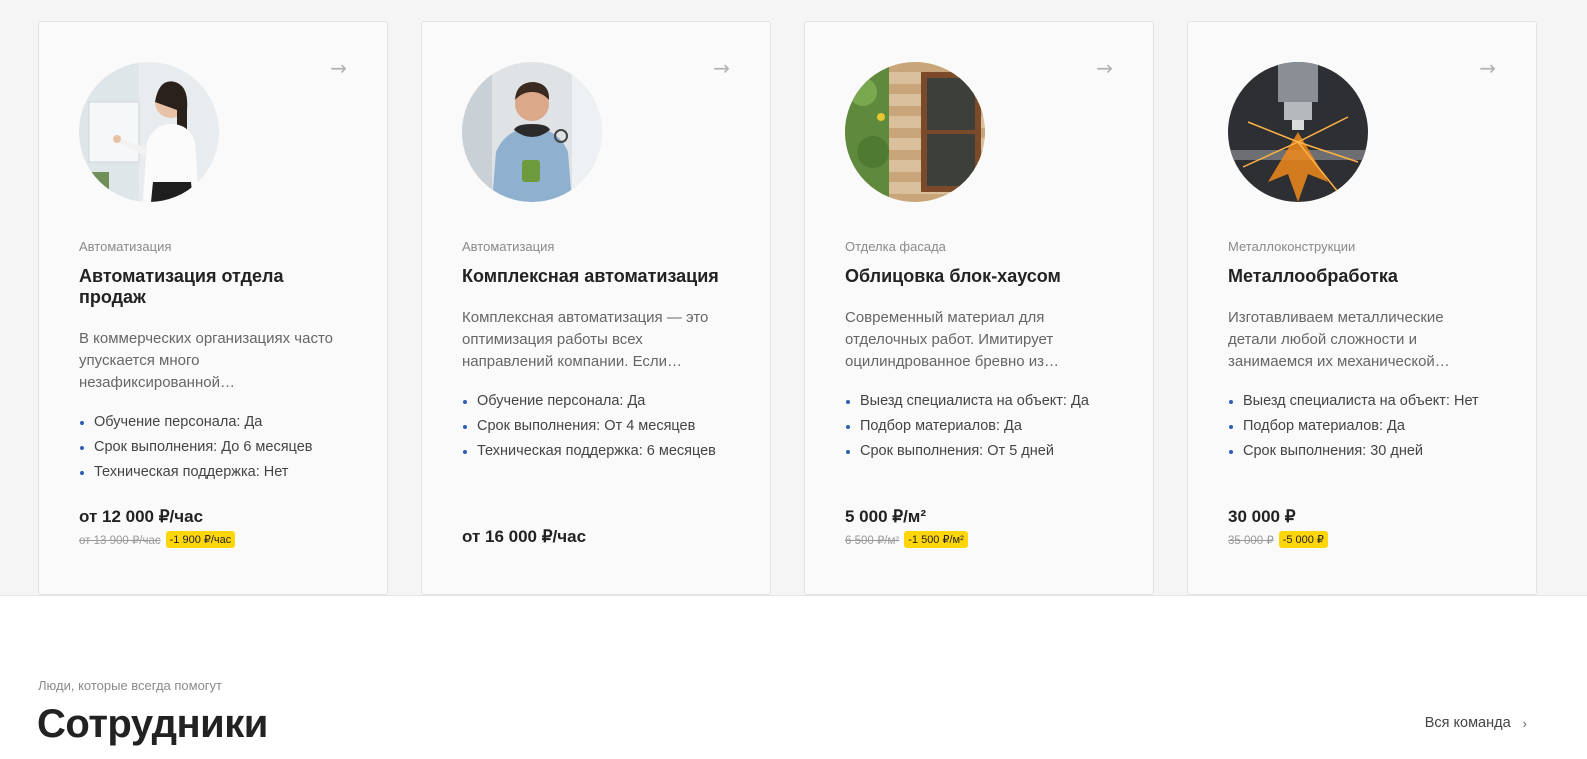 Image resolution: width=1587 pixels, height=759 pixels. I want to click on property-item: Выезд специалиста на объект: Нет, so click(1362, 401).